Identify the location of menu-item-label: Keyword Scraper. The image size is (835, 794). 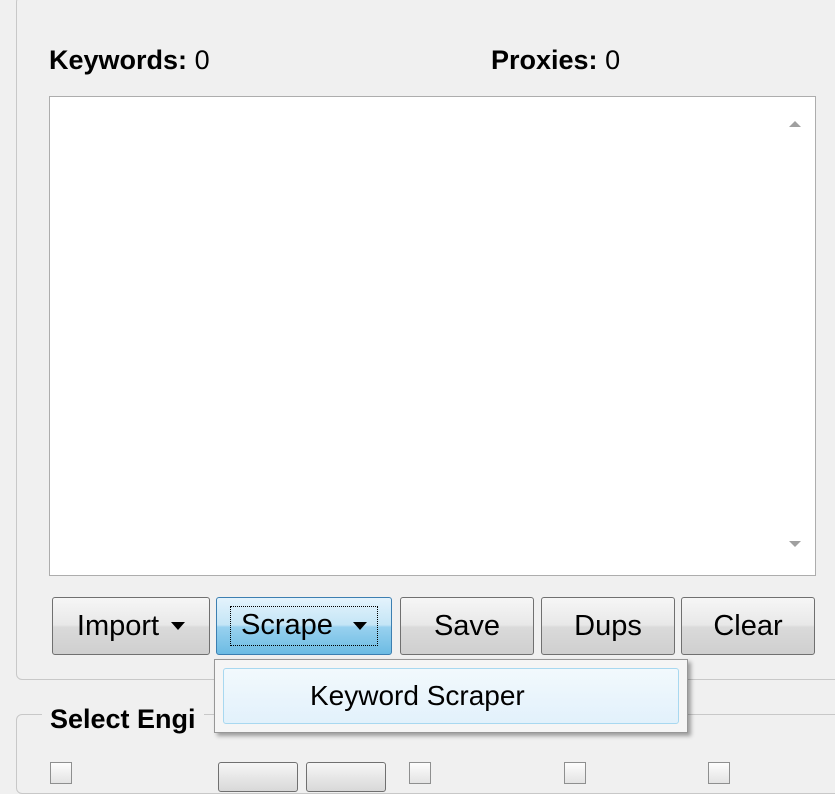
(417, 695).